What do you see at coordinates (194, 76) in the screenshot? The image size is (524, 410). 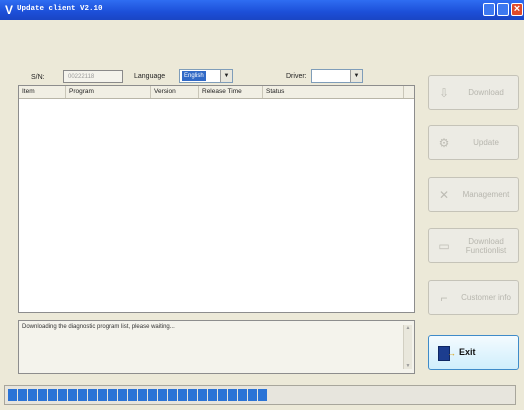 I see `language-value: English` at bounding box center [194, 76].